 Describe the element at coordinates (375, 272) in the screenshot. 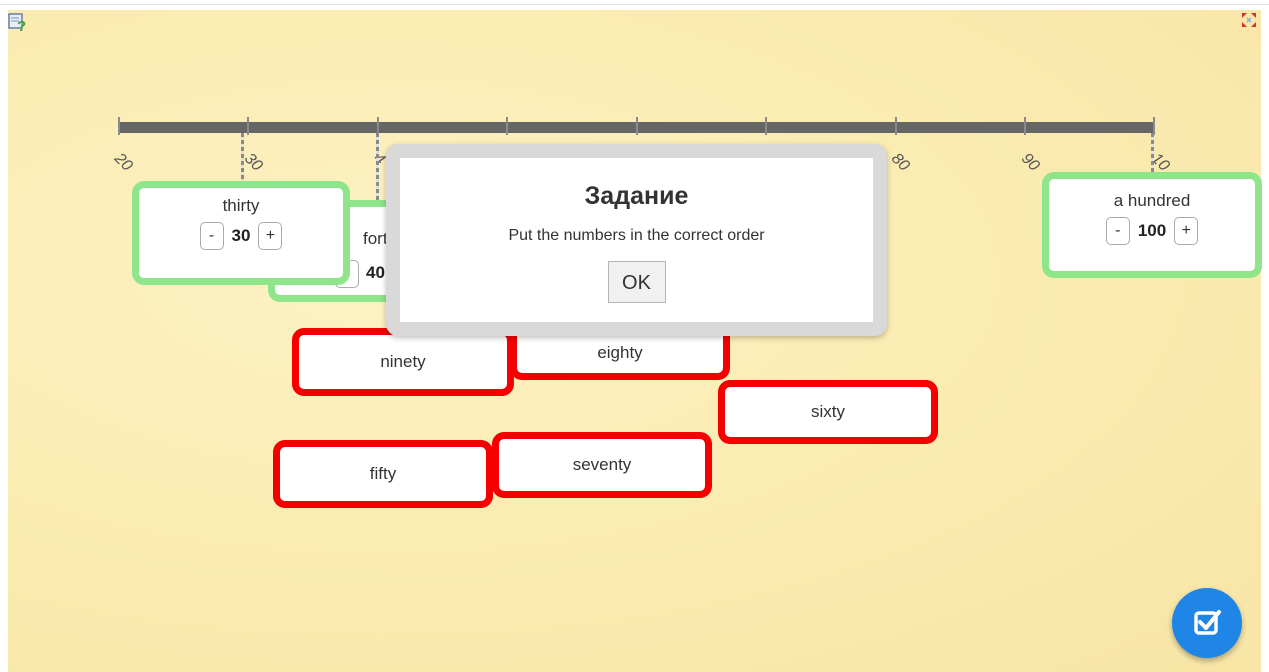

I see `card-forty-value: 40` at that location.